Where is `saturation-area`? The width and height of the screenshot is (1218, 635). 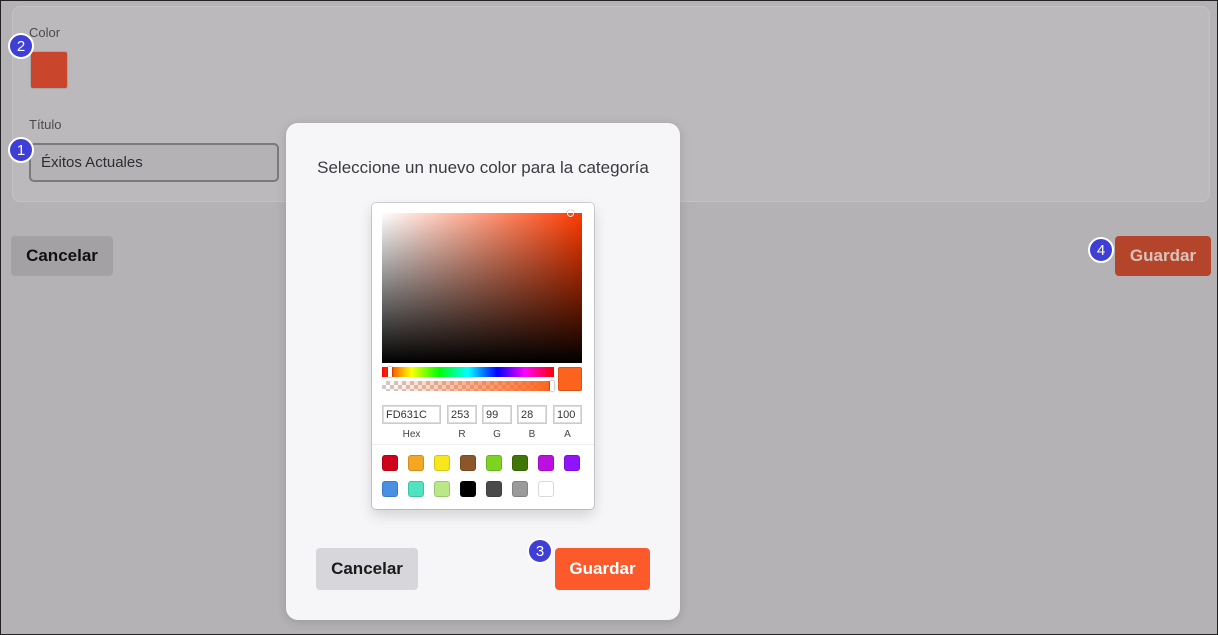 saturation-area is located at coordinates (482, 286).